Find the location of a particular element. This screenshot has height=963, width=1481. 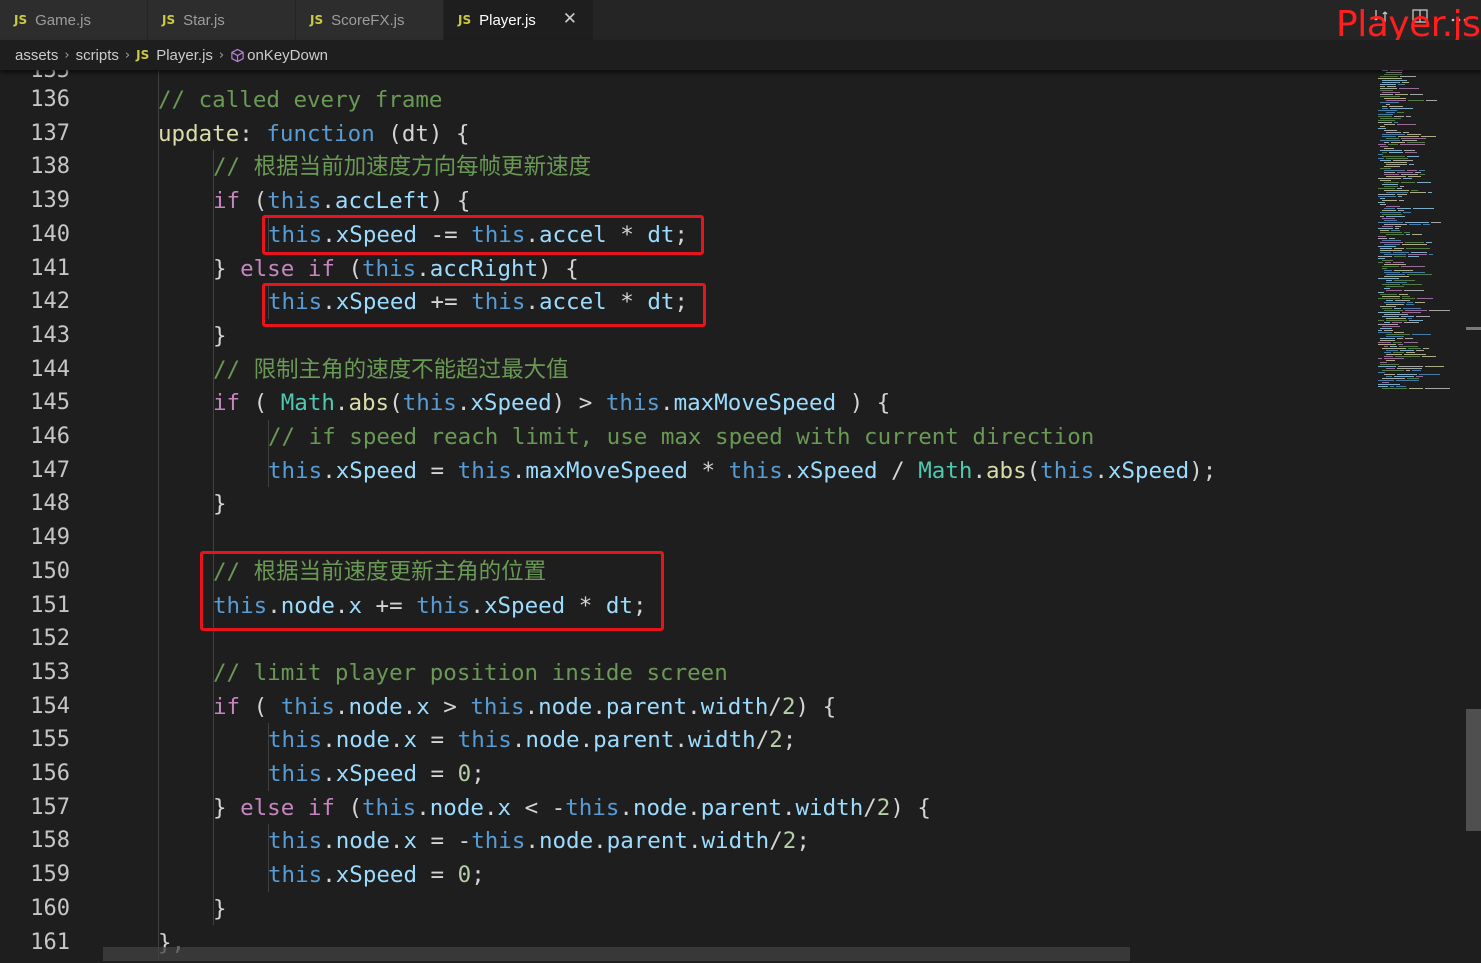

code-token: ( is located at coordinates (260, 403).